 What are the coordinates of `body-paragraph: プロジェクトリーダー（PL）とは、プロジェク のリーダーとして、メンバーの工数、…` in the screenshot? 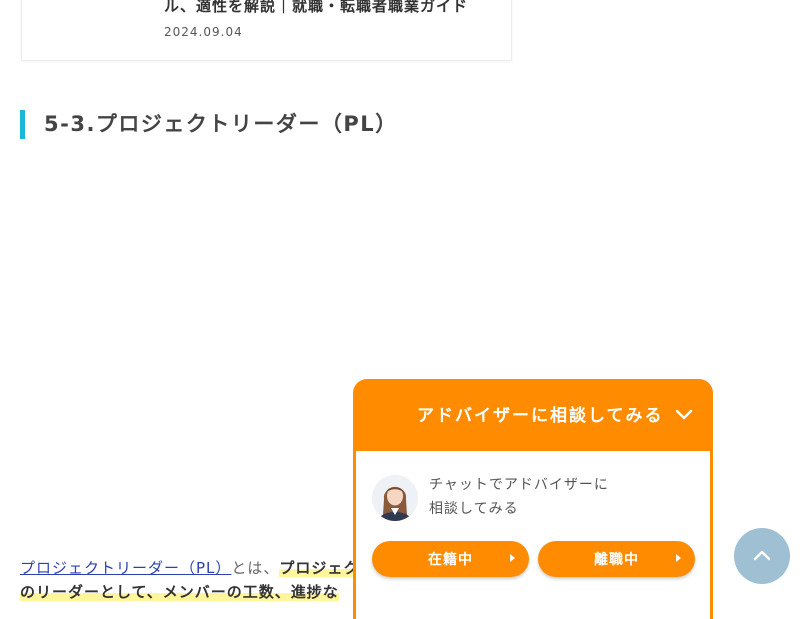 It's located at (190, 580).